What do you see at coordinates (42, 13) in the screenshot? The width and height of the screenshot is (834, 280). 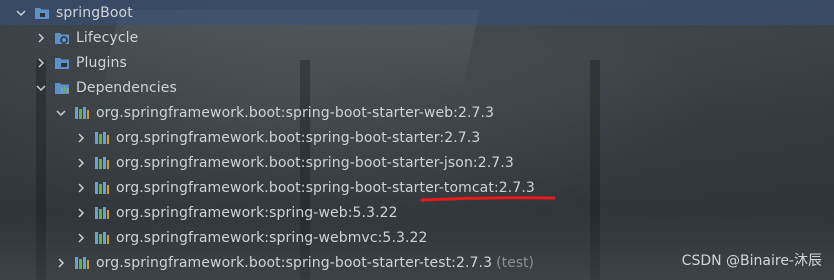 I see `module-folder-icon` at bounding box center [42, 13].